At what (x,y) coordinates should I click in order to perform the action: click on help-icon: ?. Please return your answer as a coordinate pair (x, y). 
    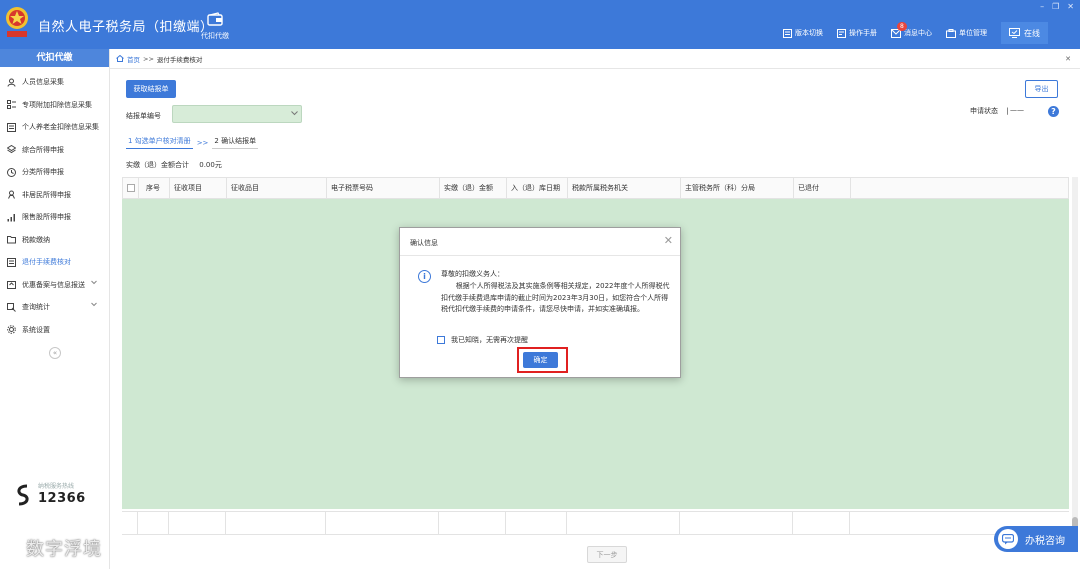
    Looking at the image, I should click on (1053, 111).